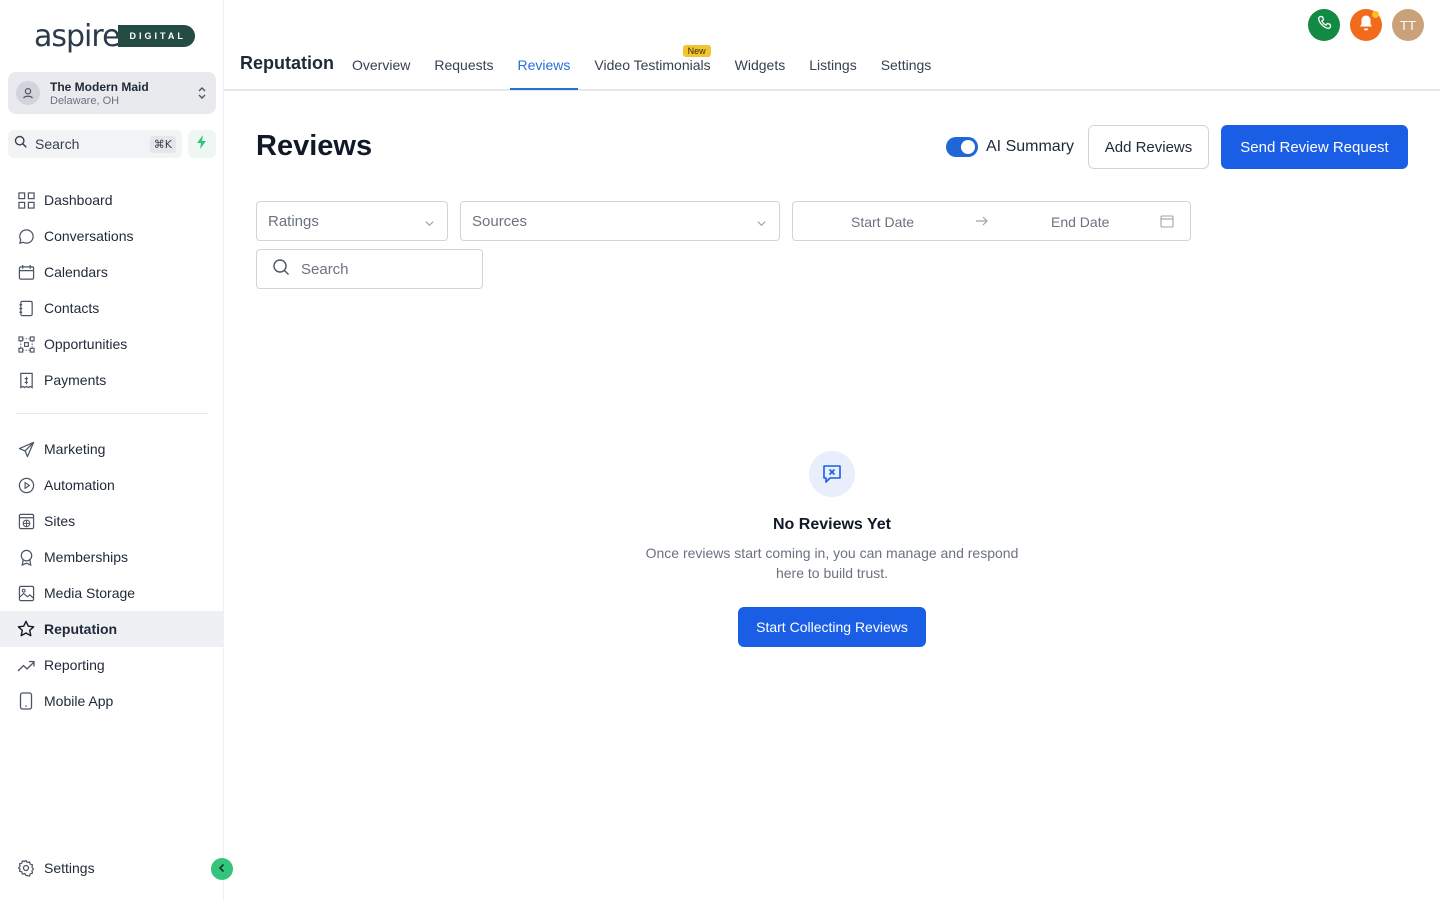 The width and height of the screenshot is (1440, 900). I want to click on sidebar-item-contacts: Contacts, so click(112, 308).